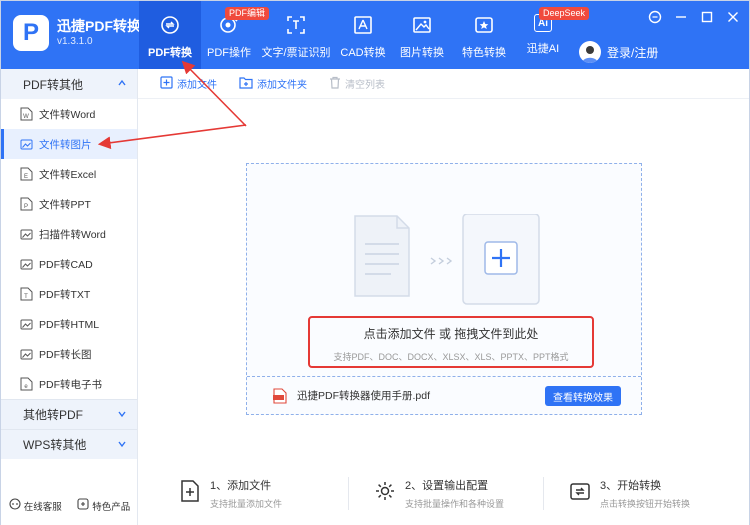  Describe the element at coordinates (733, 17) in the screenshot. I see `close-icon` at that location.